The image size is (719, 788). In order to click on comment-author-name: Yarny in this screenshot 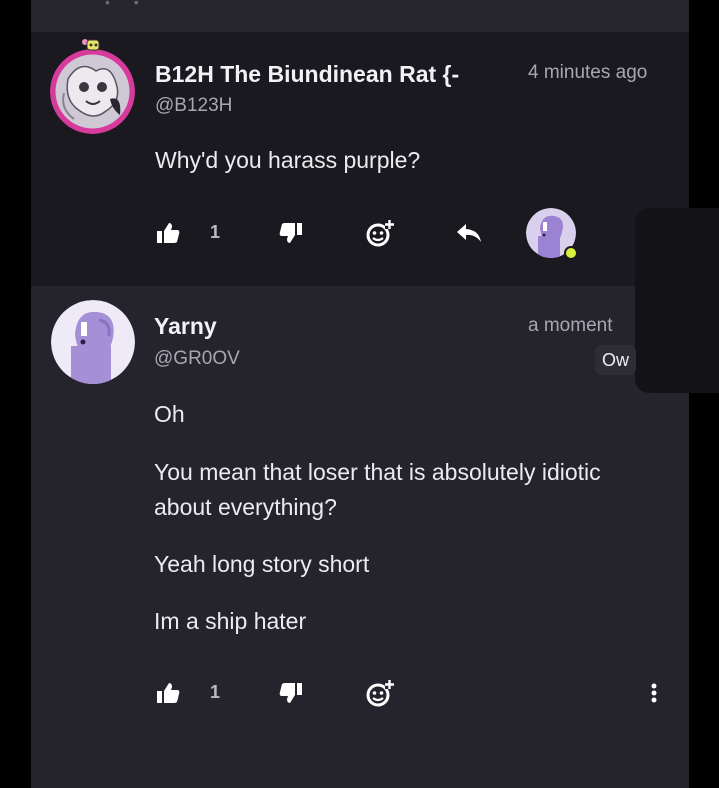, I will do `click(185, 326)`.